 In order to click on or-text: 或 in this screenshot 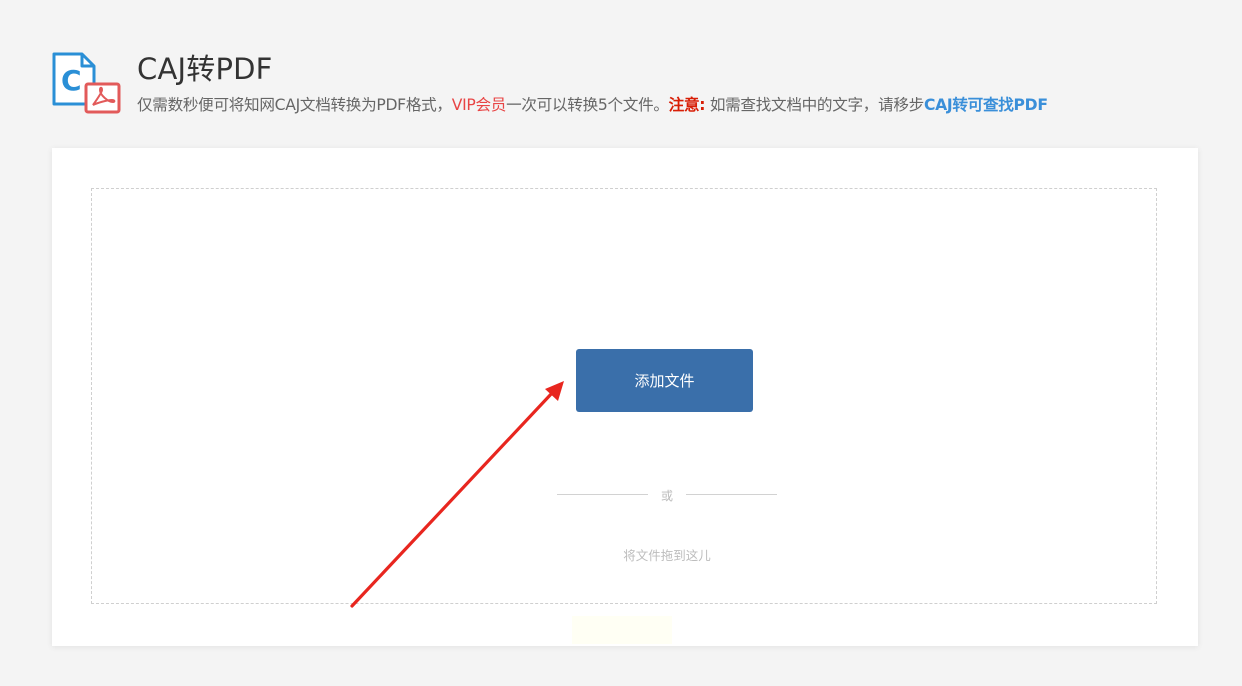, I will do `click(666, 496)`.